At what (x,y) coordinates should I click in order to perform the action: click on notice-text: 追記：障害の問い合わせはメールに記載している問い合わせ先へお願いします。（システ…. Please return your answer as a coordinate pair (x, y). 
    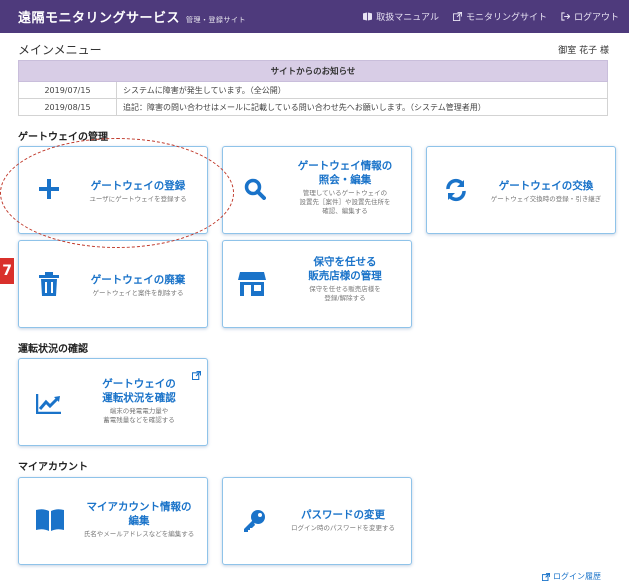
    Looking at the image, I should click on (362, 107).